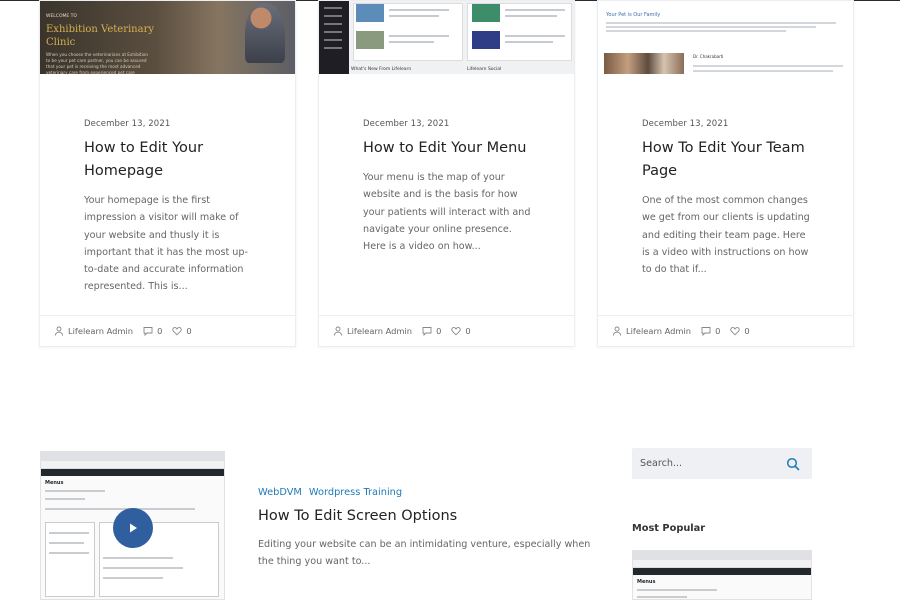 The image size is (900, 600). What do you see at coordinates (793, 464) in the screenshot?
I see `search-icon` at bounding box center [793, 464].